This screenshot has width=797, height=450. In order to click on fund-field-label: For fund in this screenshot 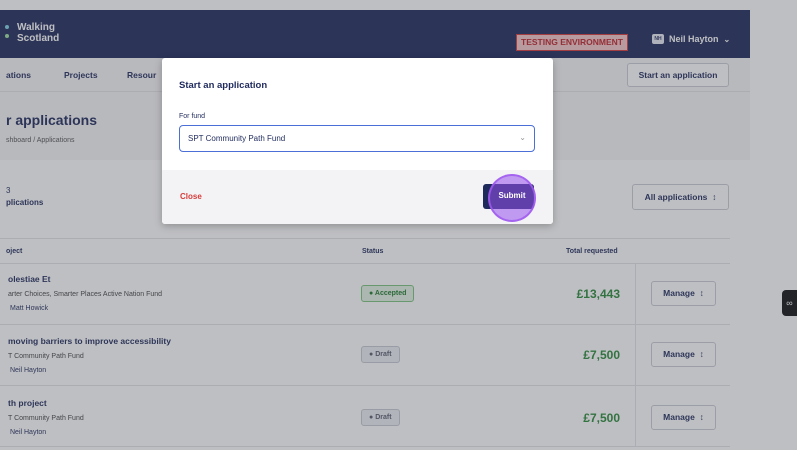, I will do `click(192, 116)`.